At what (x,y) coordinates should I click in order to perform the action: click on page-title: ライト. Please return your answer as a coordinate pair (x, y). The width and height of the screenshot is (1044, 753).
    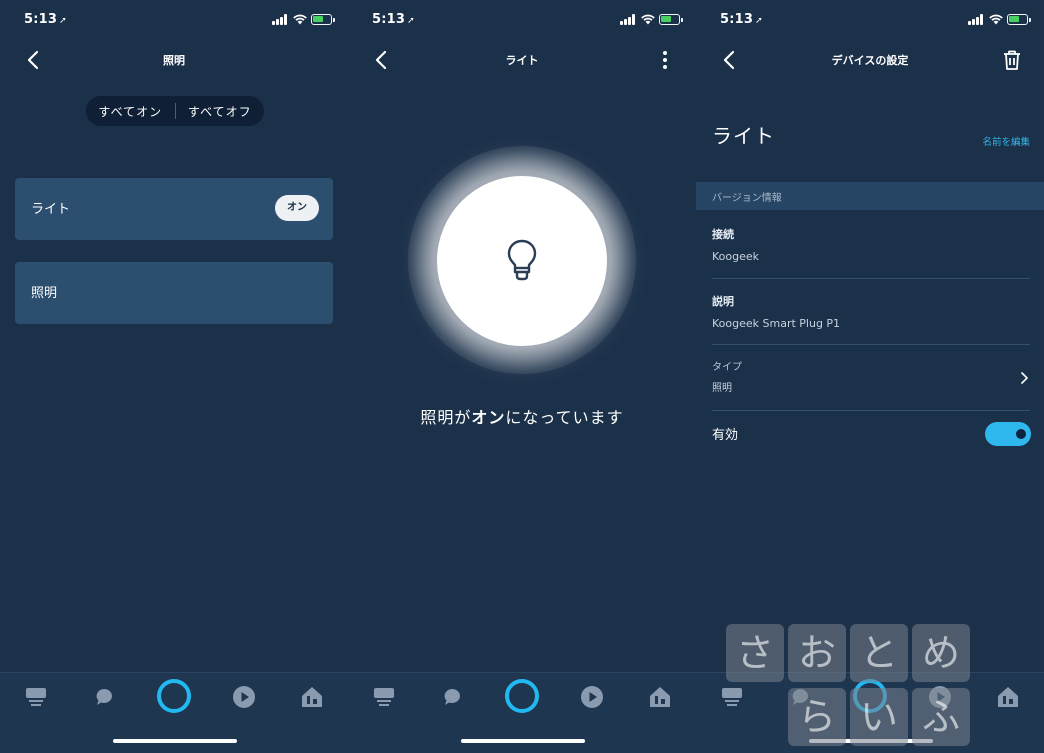
    Looking at the image, I should click on (522, 60).